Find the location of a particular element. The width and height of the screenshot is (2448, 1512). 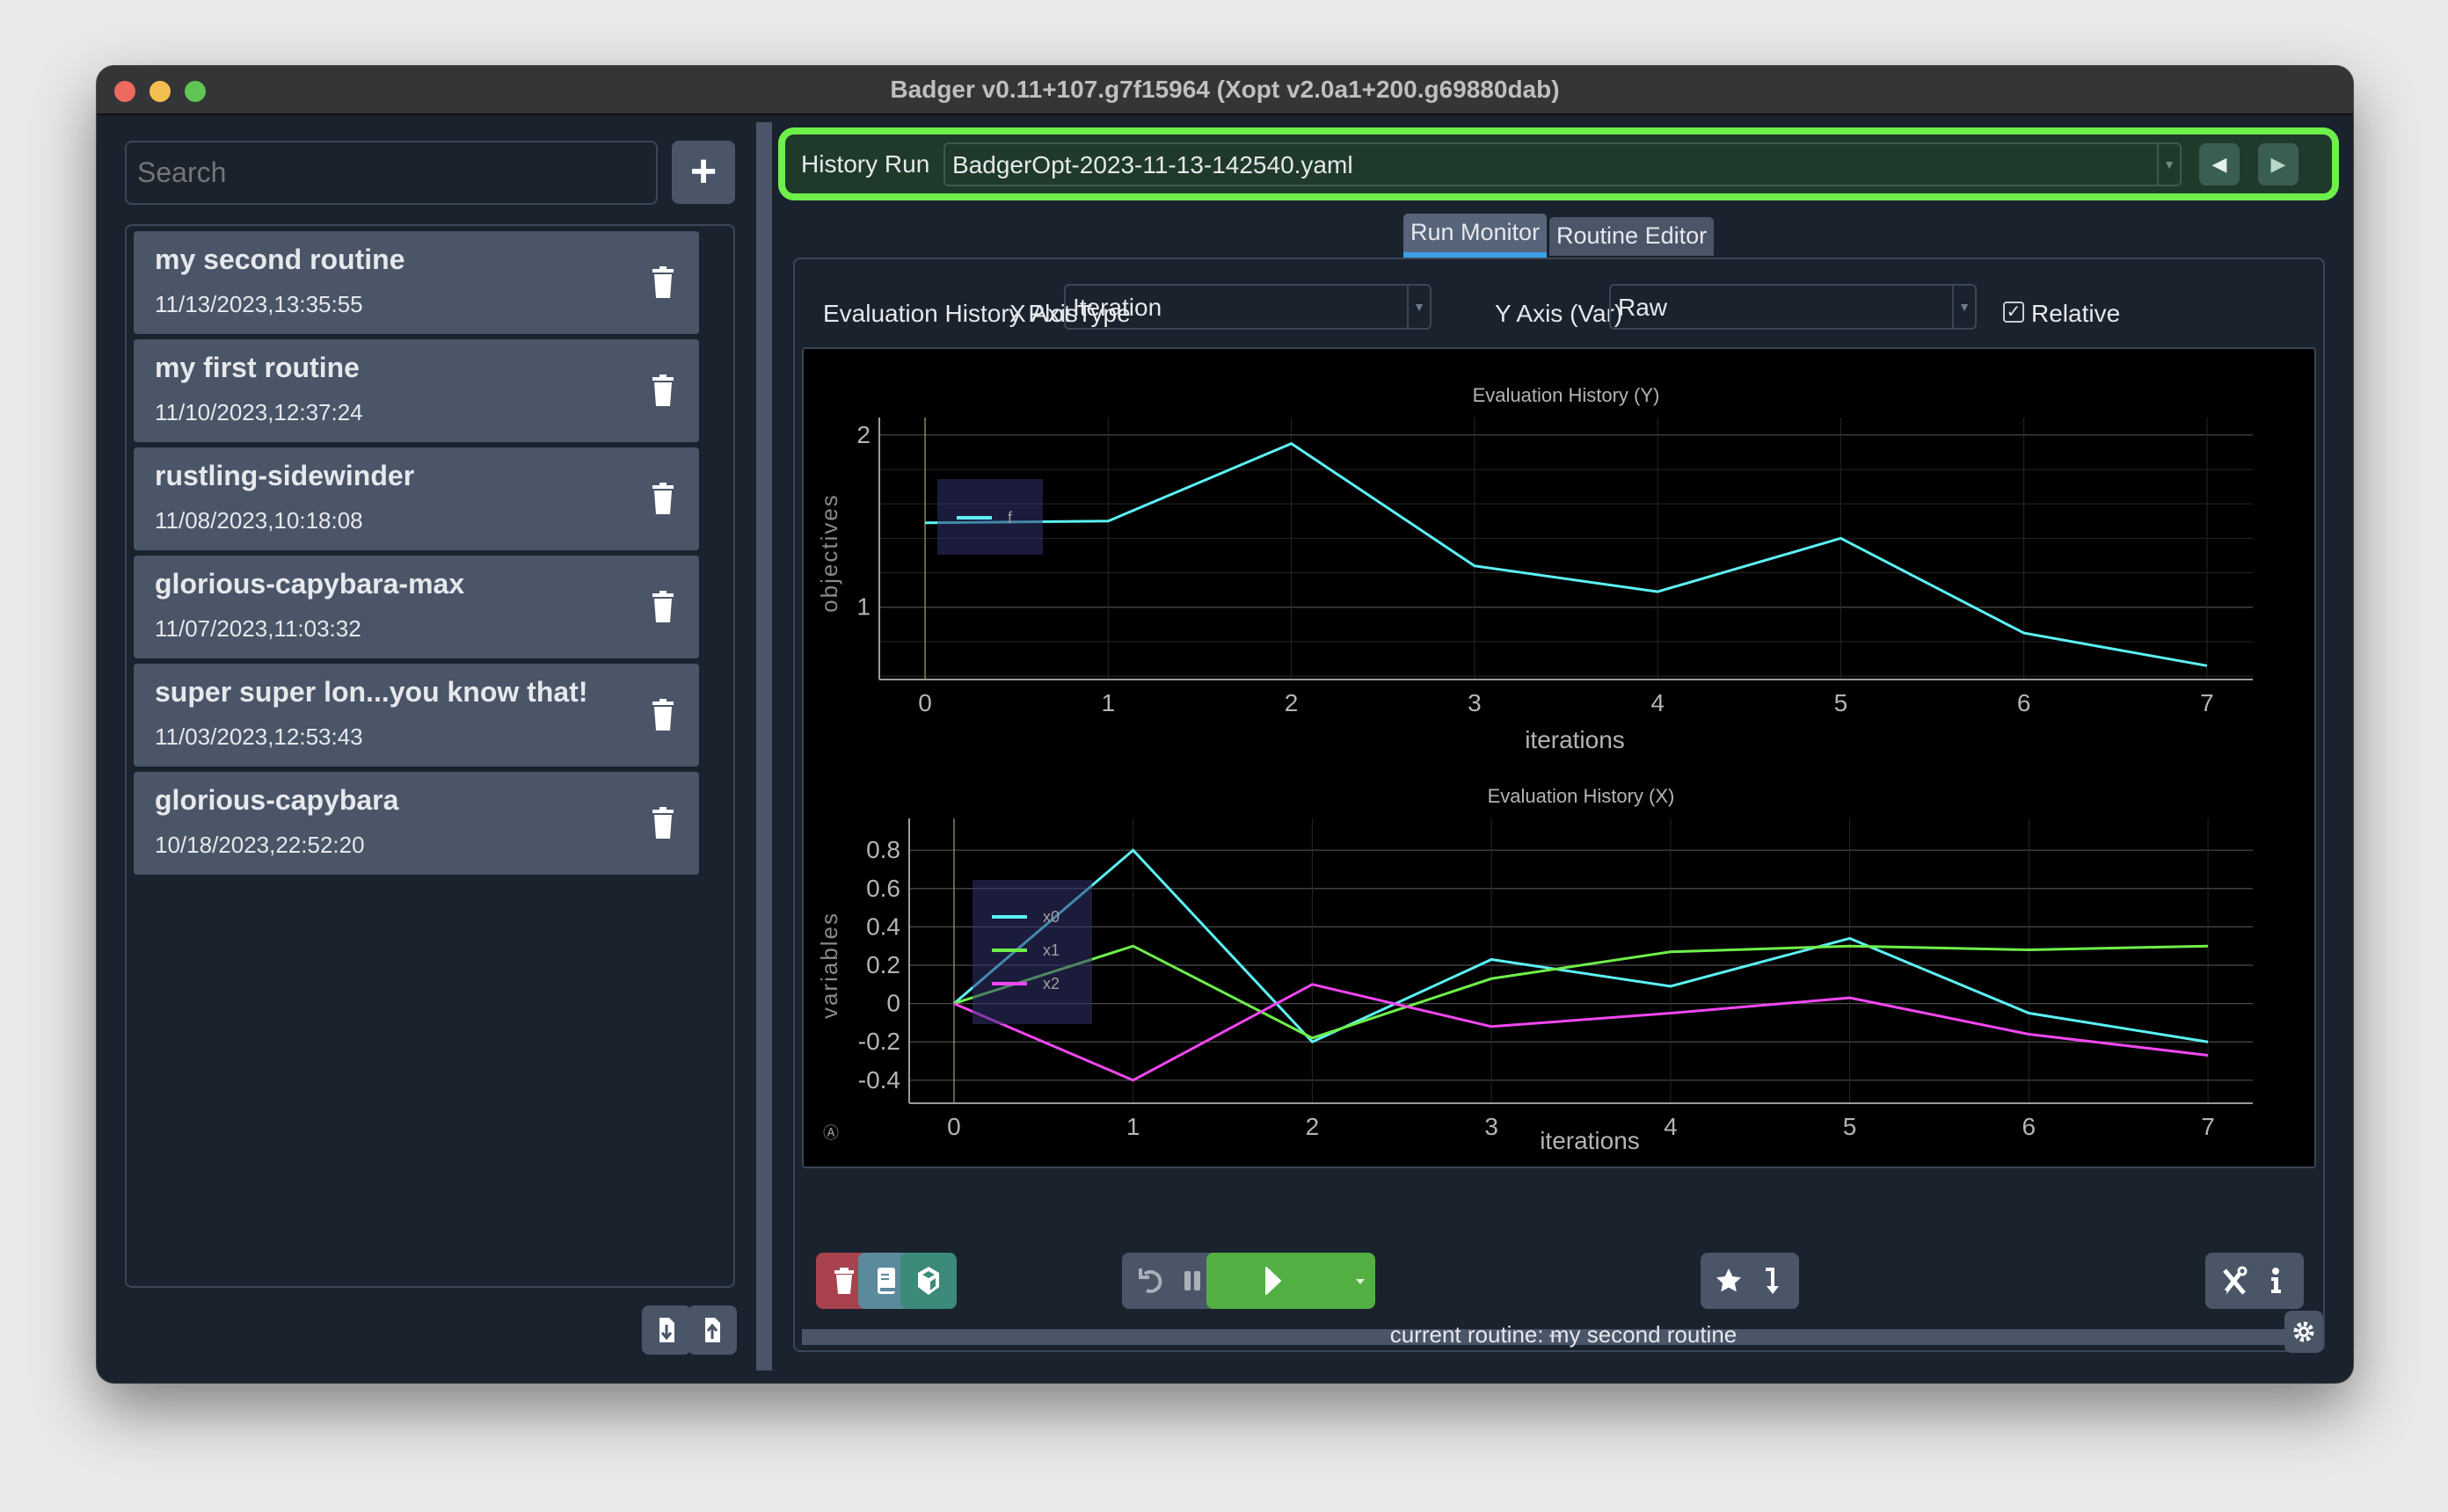

routine-date: 11/07/2023,11:03:32 is located at coordinates (258, 628).